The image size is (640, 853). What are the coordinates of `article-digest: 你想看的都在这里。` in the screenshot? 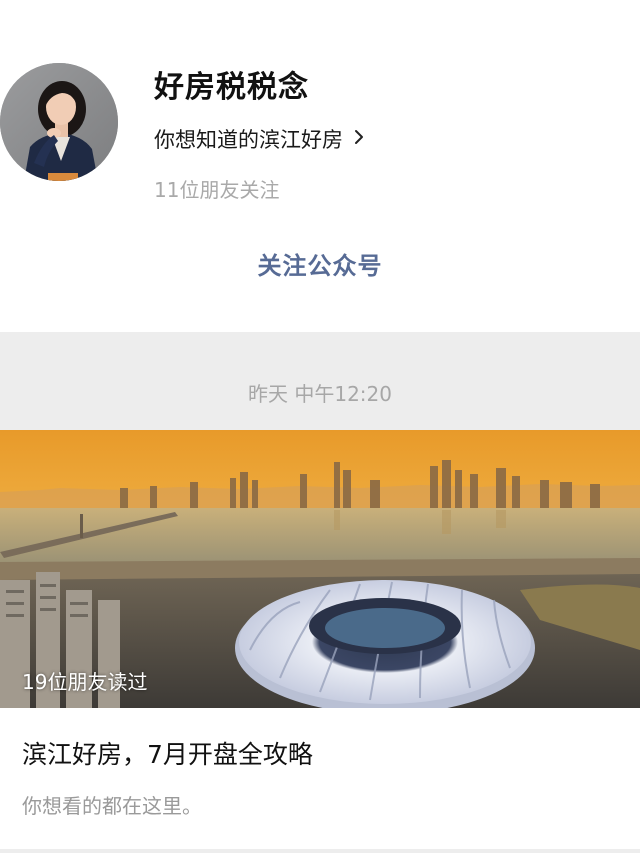 It's located at (112, 806).